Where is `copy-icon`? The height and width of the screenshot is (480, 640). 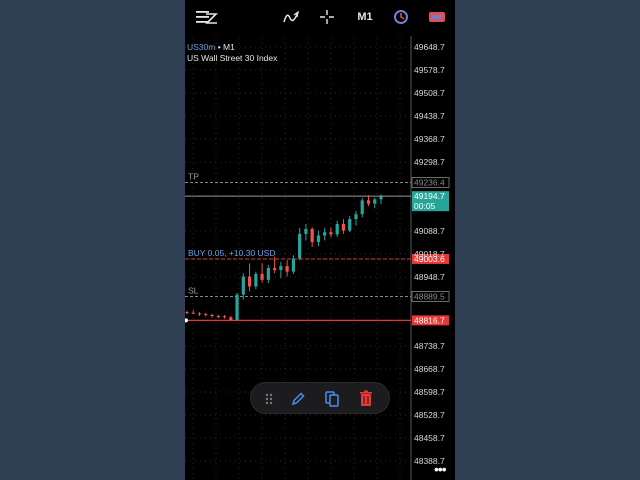
copy-icon is located at coordinates (332, 399).